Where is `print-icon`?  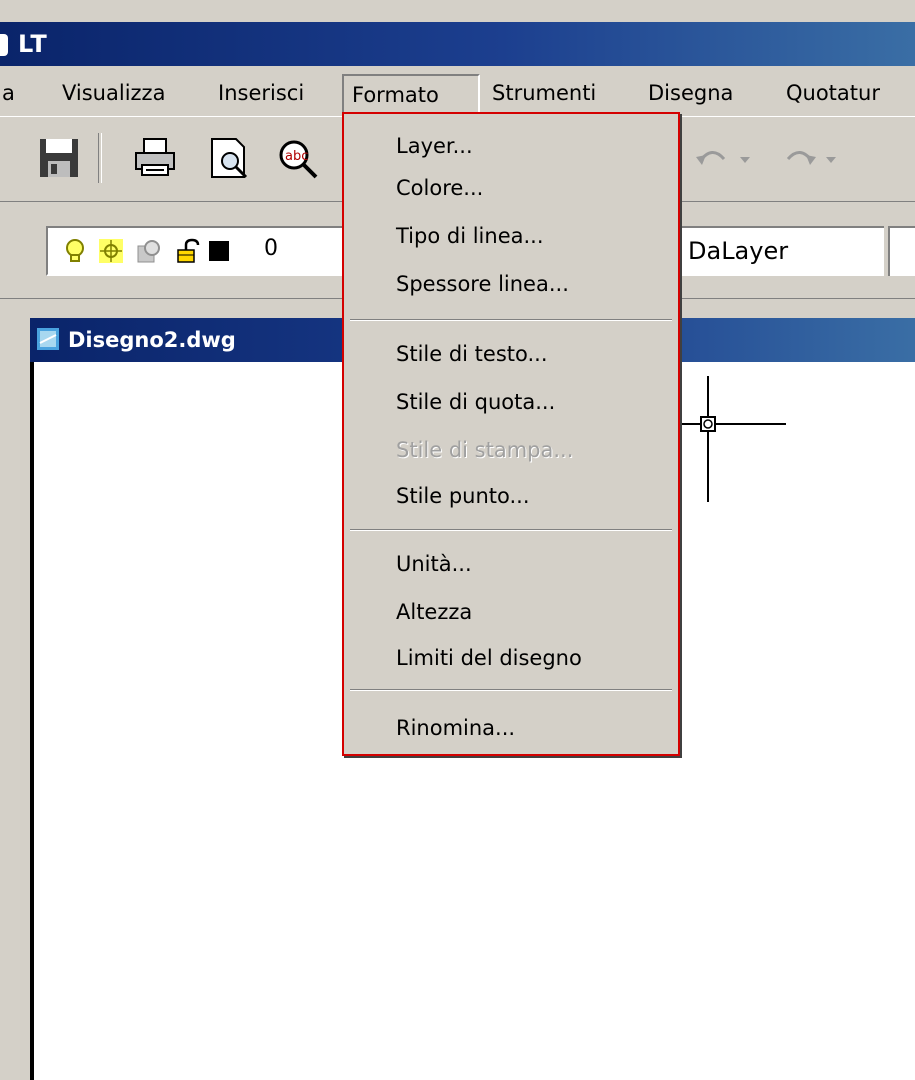 print-icon is located at coordinates (155, 158).